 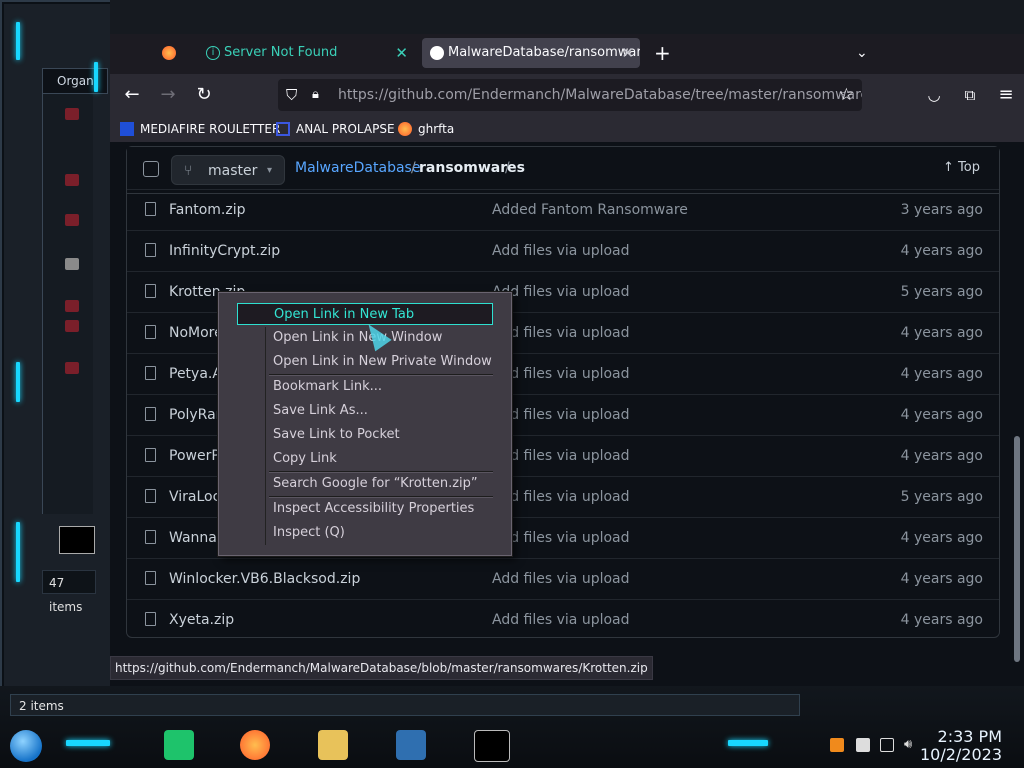 I want to click on network-icon, so click(x=887, y=745).